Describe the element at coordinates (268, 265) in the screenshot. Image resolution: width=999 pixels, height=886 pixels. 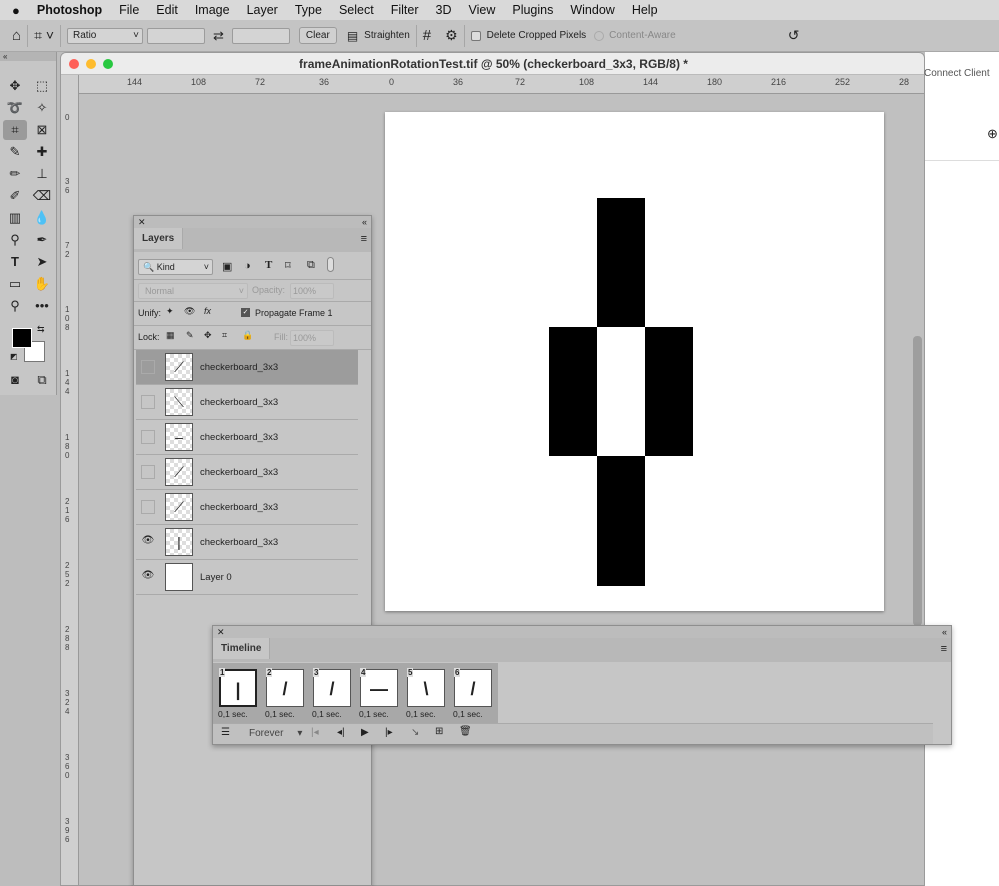
I see `filter-type-icon: T` at that location.